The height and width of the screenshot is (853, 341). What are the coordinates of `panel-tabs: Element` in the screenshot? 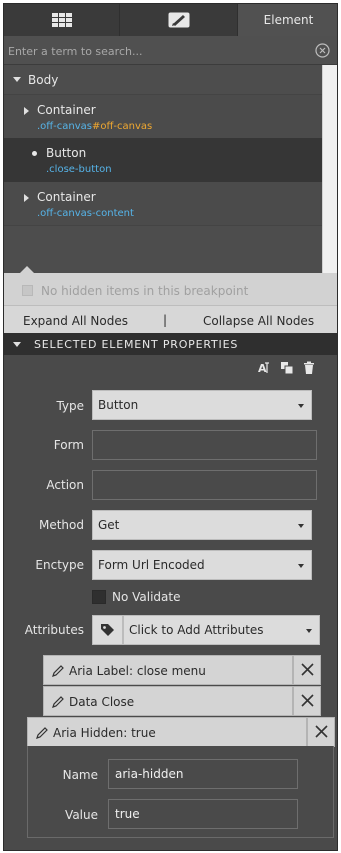 It's located at (170, 20).